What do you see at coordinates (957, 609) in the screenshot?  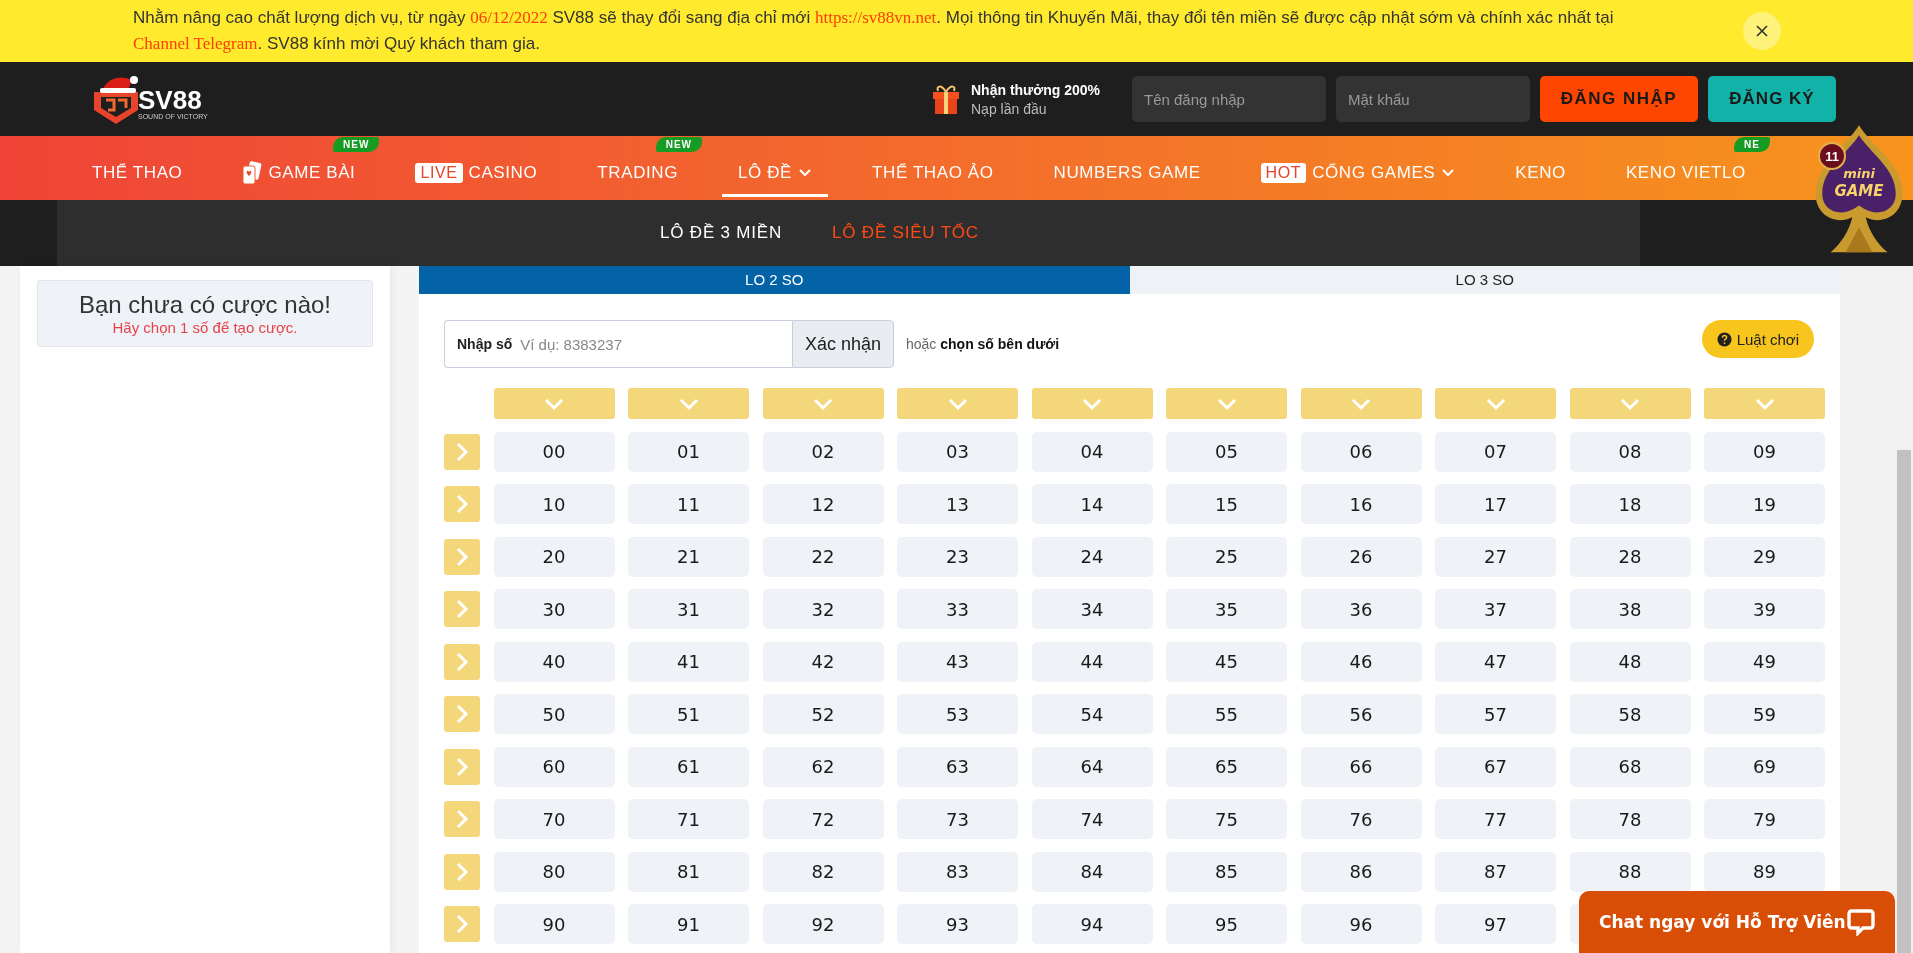 I see `number-cell: 33` at bounding box center [957, 609].